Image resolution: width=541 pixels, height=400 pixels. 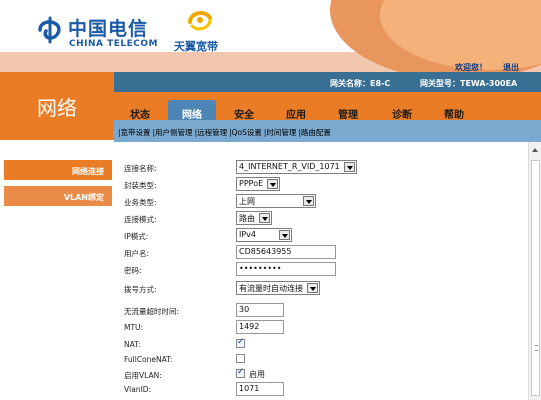 What do you see at coordinates (251, 183) in the screenshot?
I see `encapsulation-value: PPPoE` at bounding box center [251, 183].